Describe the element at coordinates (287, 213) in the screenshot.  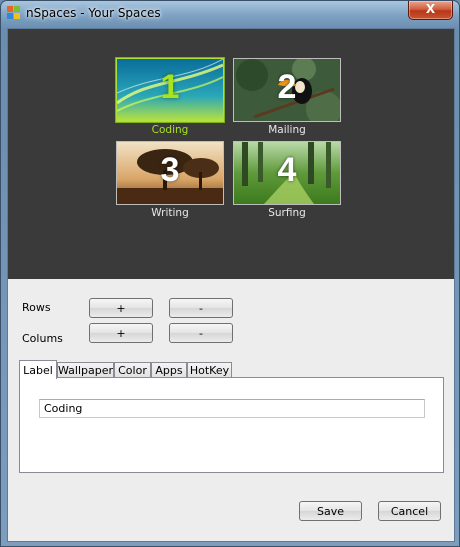
I see `space-caption-surfing: Surfing` at that location.